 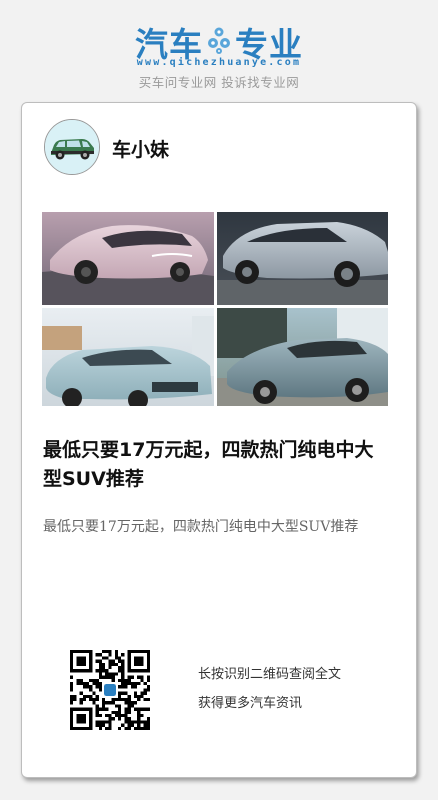 What do you see at coordinates (219, 62) in the screenshot?
I see `site-url: www.qichezhuanye.com` at bounding box center [219, 62].